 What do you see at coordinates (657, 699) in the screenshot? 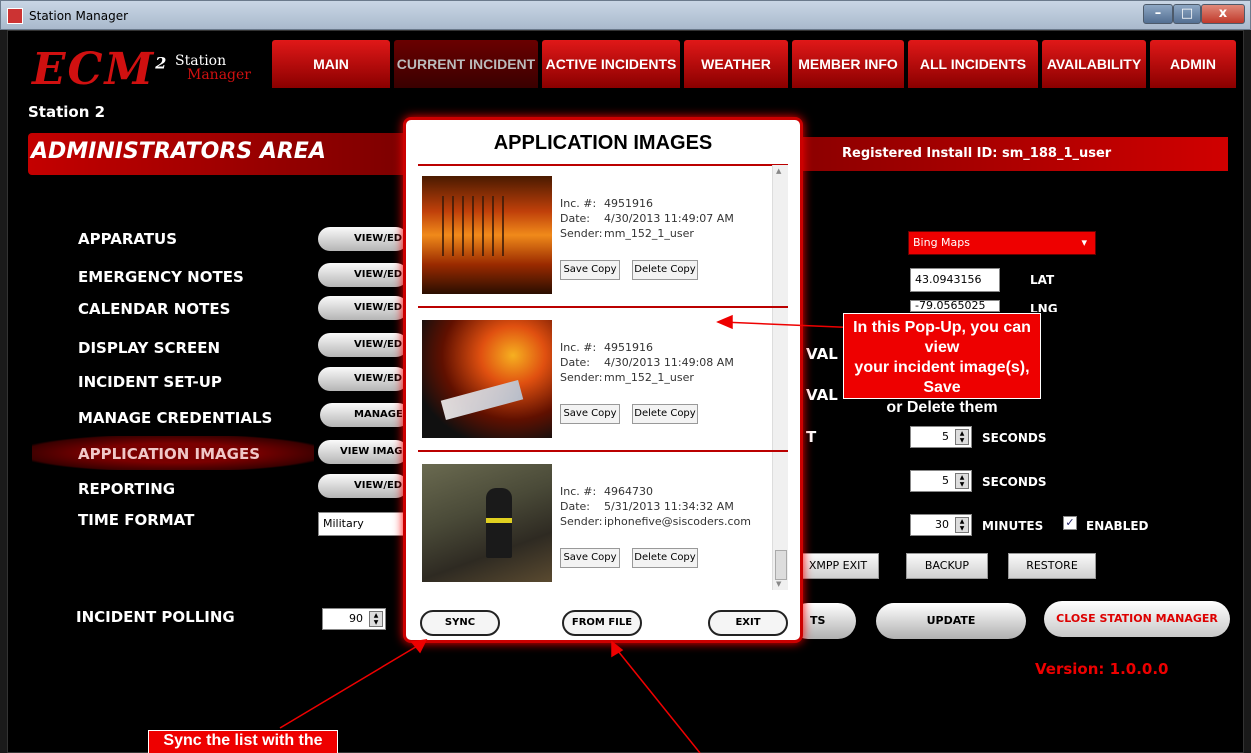
I see `callout-arrow-from-file` at bounding box center [657, 699].